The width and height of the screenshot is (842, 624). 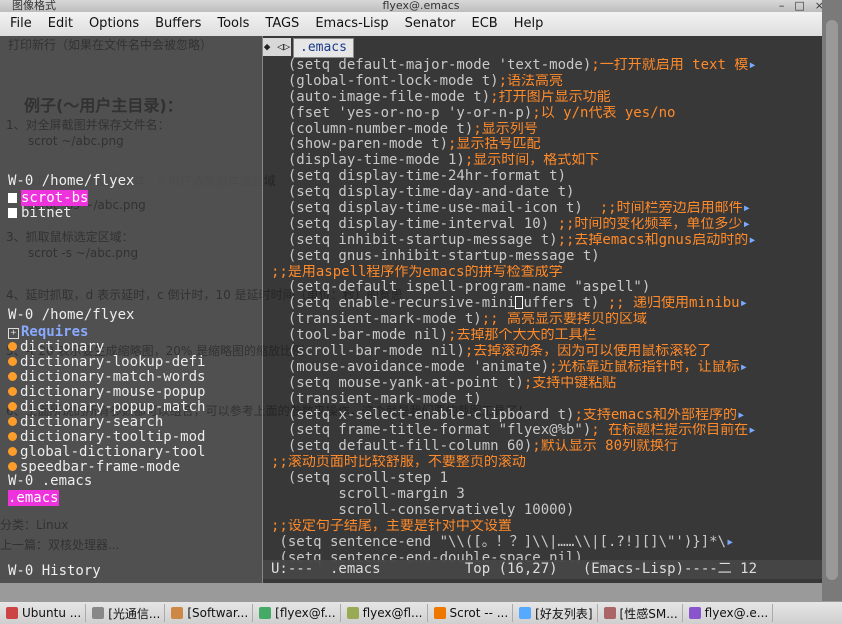 I want to click on code-text: (scroll-bar-mode nil), so click(x=368, y=352).